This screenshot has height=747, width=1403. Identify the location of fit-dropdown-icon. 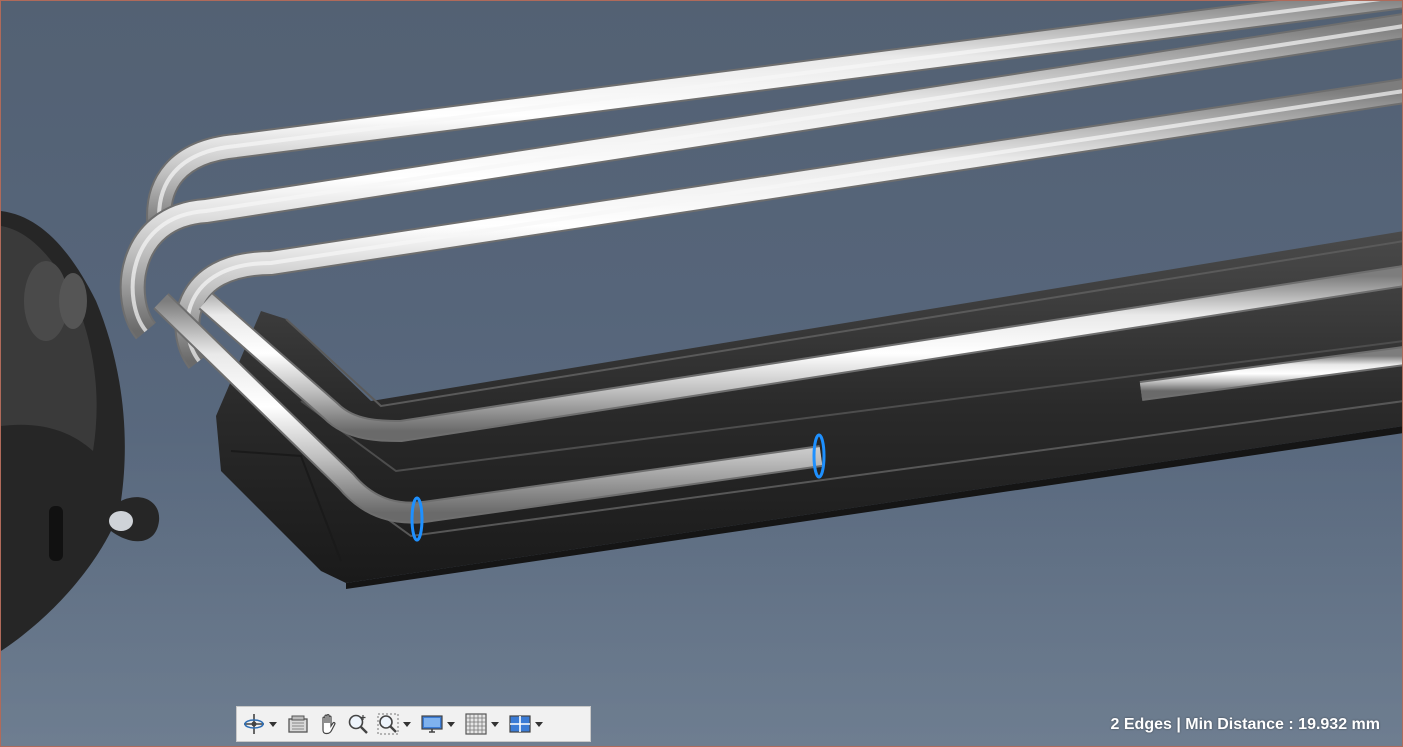
(407, 724).